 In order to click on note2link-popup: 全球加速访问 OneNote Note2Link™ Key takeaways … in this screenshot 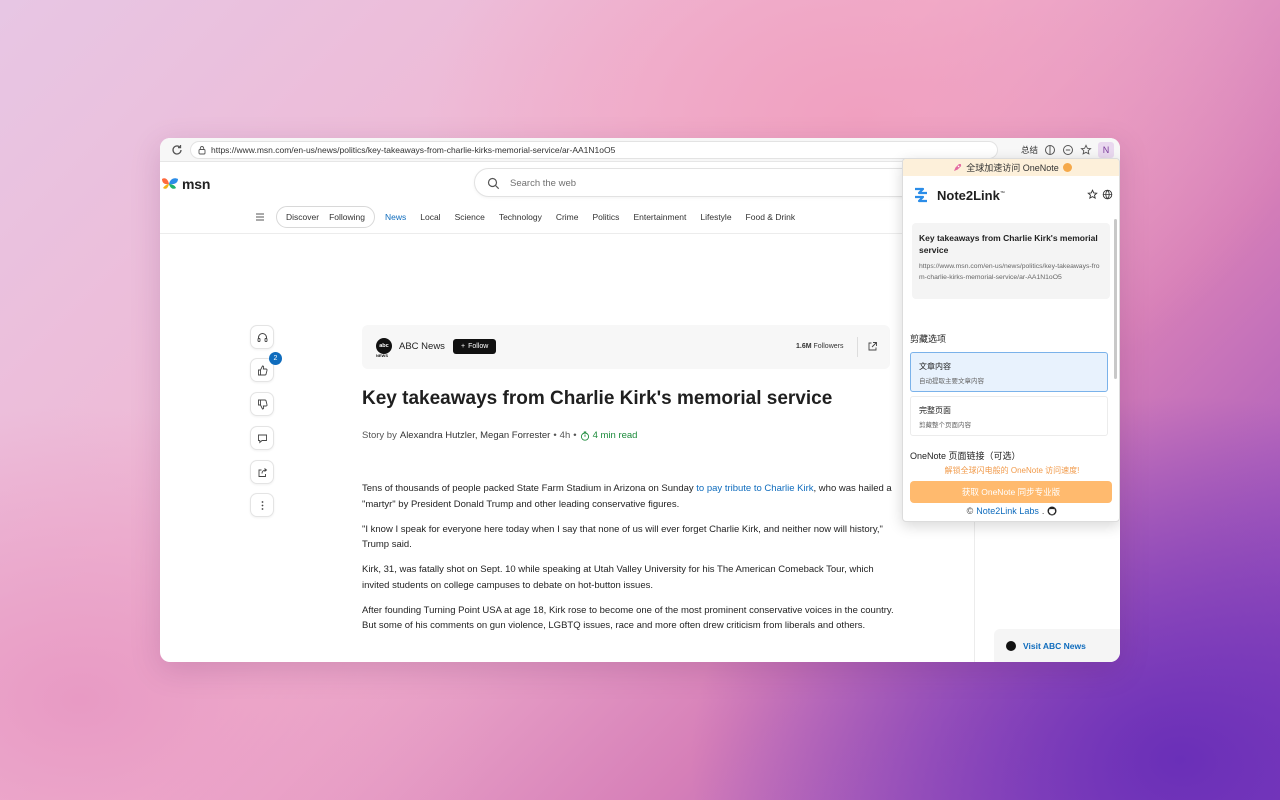, I will do `click(1011, 340)`.